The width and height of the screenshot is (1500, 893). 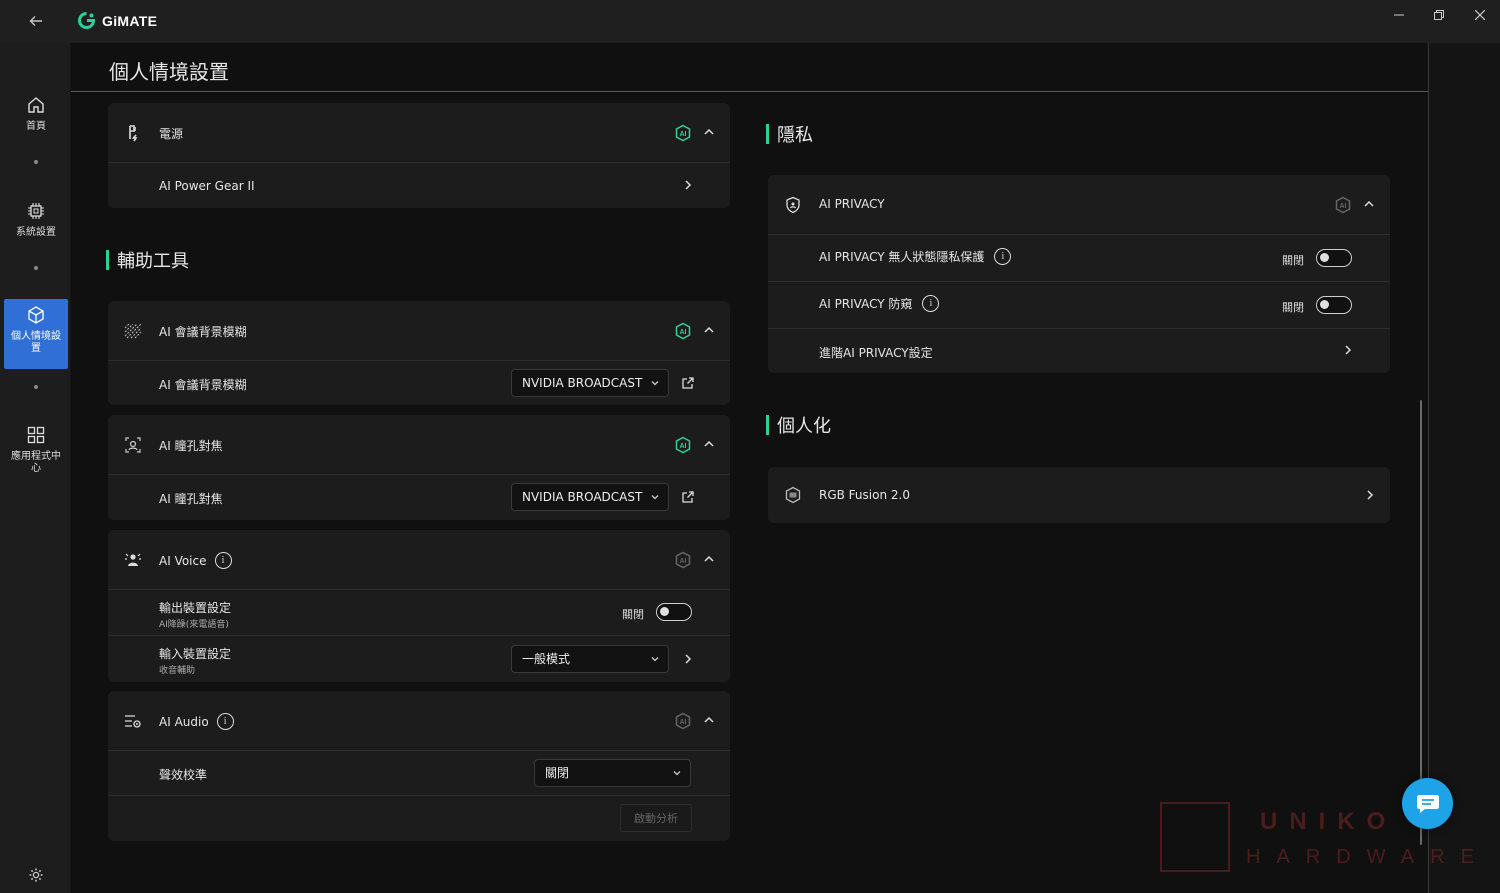 What do you see at coordinates (546, 659) in the screenshot?
I see `select-value: 一般模式` at bounding box center [546, 659].